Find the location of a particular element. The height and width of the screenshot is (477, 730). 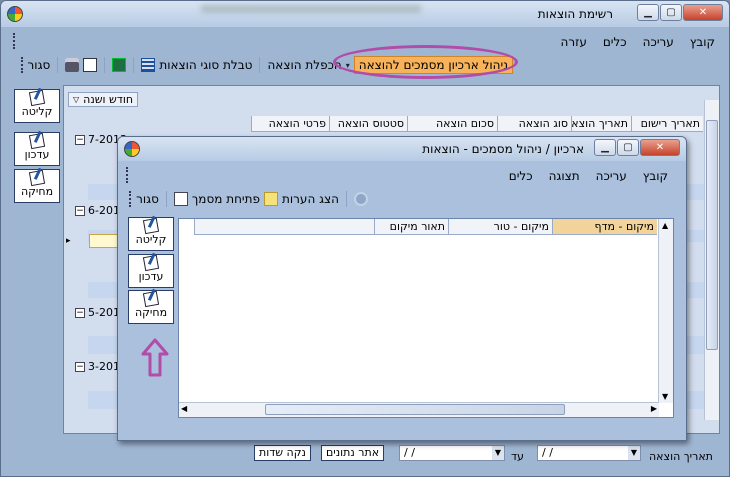

to-label: עד is located at coordinates (517, 456).